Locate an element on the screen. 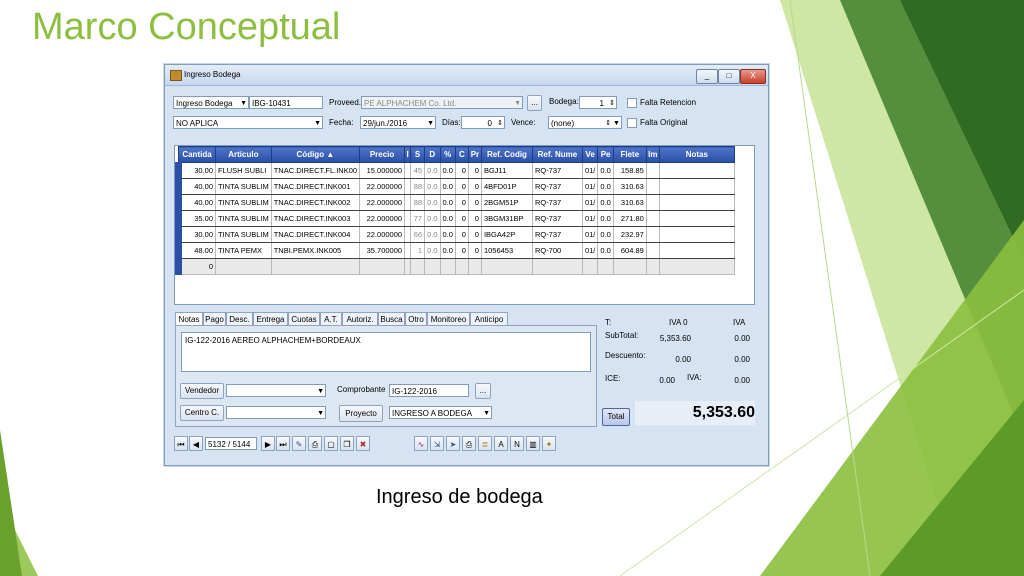 The image size is (1024, 576). minimize-button: _ is located at coordinates (707, 76).